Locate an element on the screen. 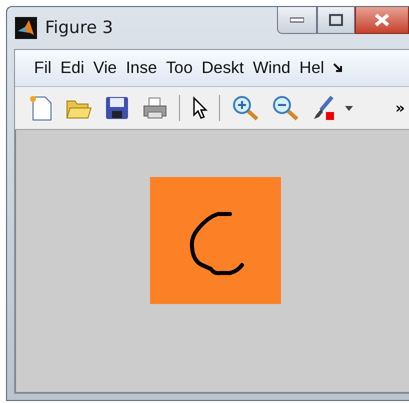  menu-item: Edi is located at coordinates (71, 68).